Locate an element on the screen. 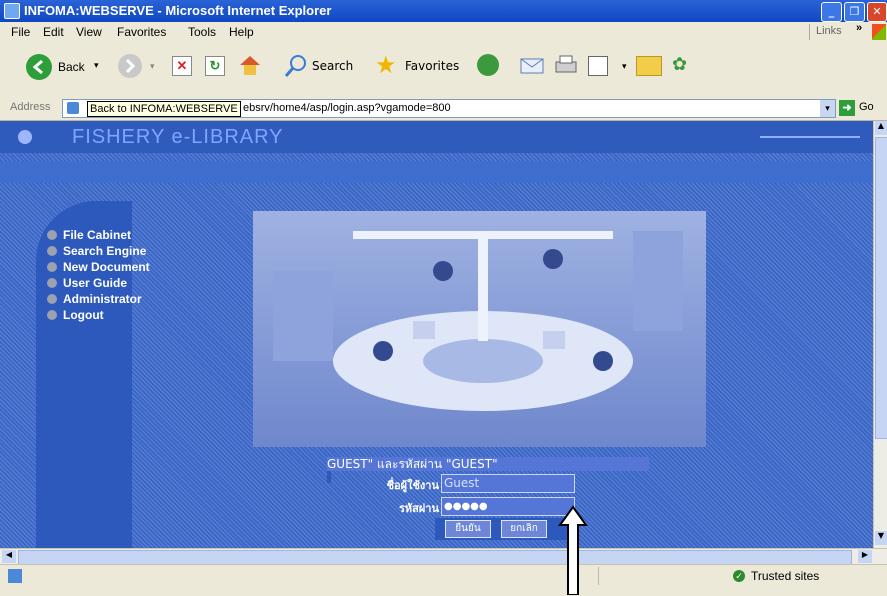 This screenshot has width=887, height=596. minimize-button: _ is located at coordinates (831, 12).